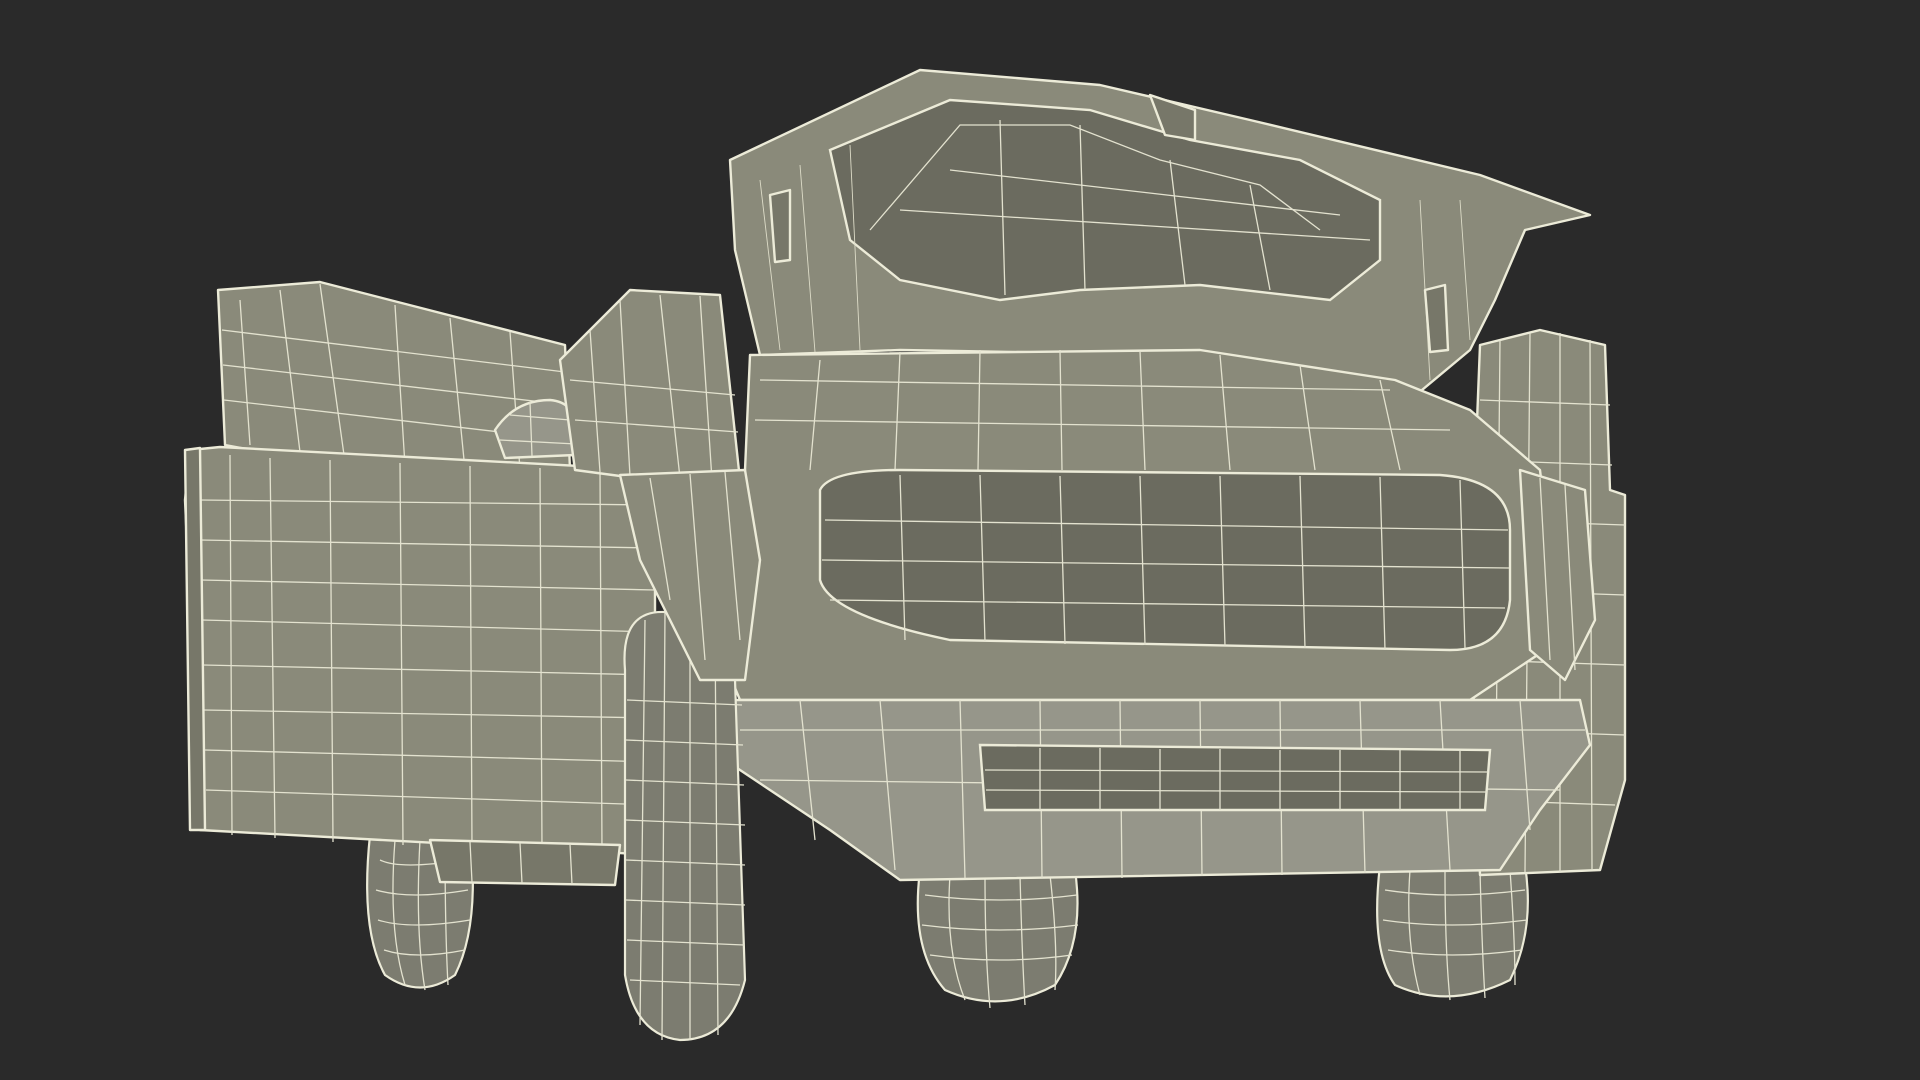 The image size is (1920, 1080). I want to click on left-side-skirt, so click(525, 862).